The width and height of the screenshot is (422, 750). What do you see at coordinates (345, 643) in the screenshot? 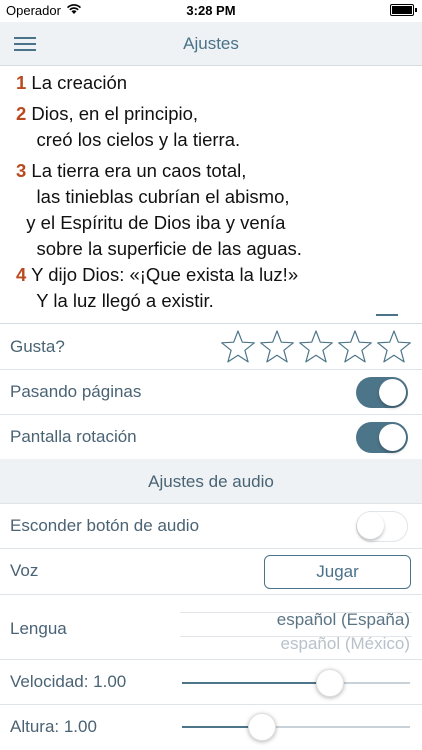
I see `language-next-option: español (México)` at bounding box center [345, 643].